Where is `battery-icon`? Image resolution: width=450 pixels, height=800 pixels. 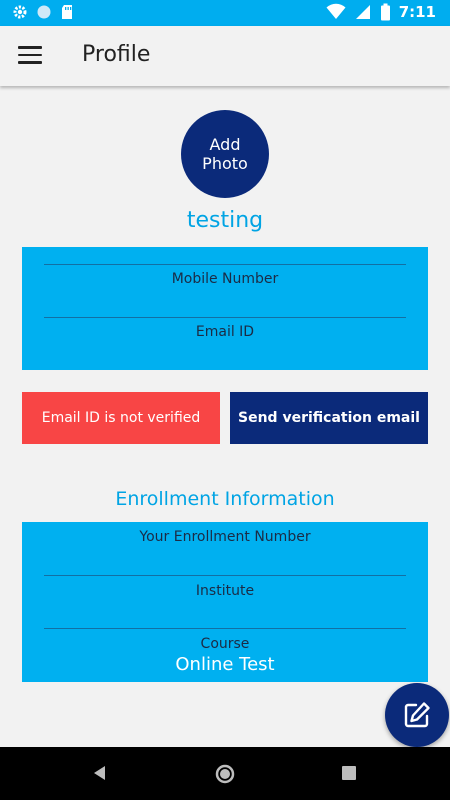
battery-icon is located at coordinates (385, 12).